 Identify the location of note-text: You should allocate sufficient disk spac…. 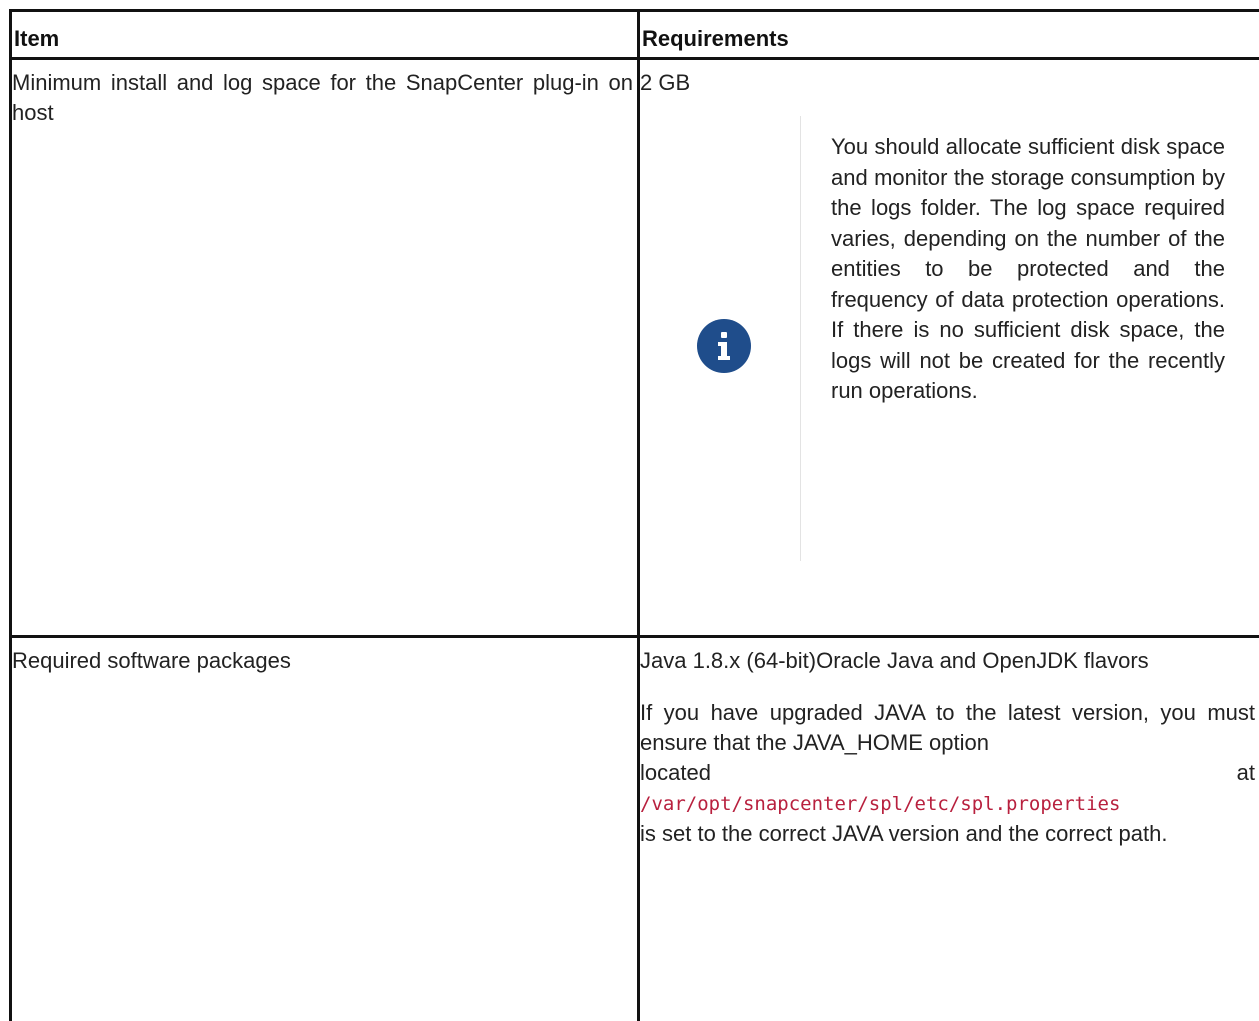
(1028, 268).